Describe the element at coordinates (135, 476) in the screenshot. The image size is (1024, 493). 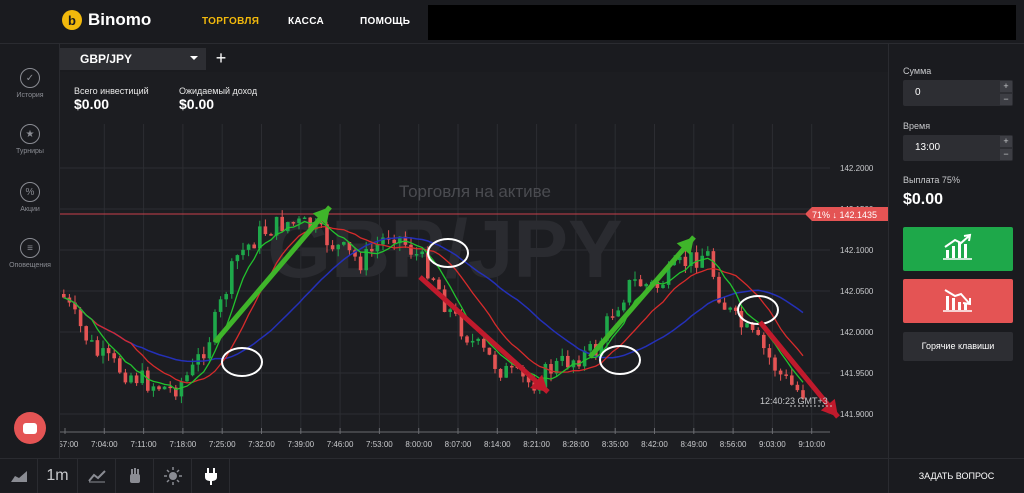
I see `drawing-tools-button` at that location.